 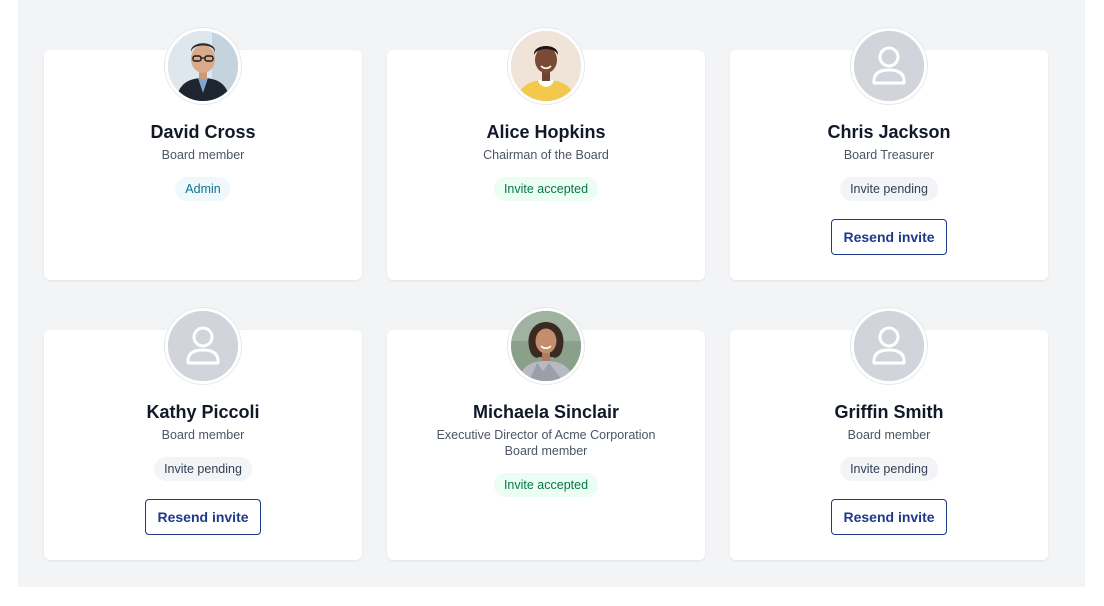 I want to click on member-name: Griffin Smith, so click(x=889, y=412).